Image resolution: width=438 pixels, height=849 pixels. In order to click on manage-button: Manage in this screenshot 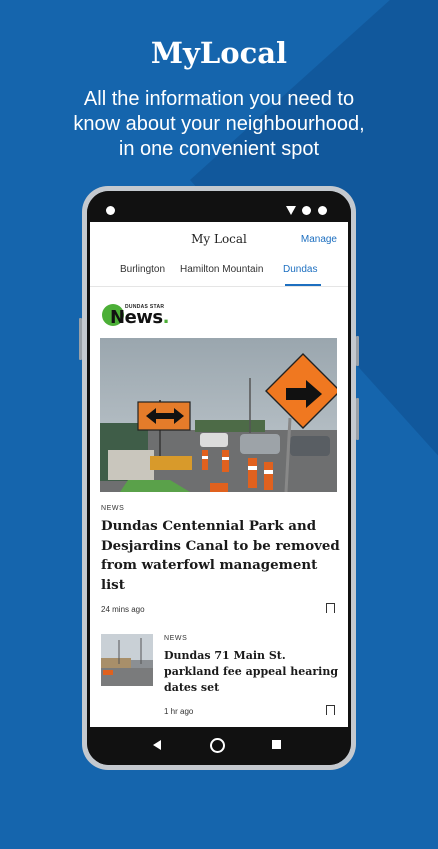, I will do `click(319, 239)`.